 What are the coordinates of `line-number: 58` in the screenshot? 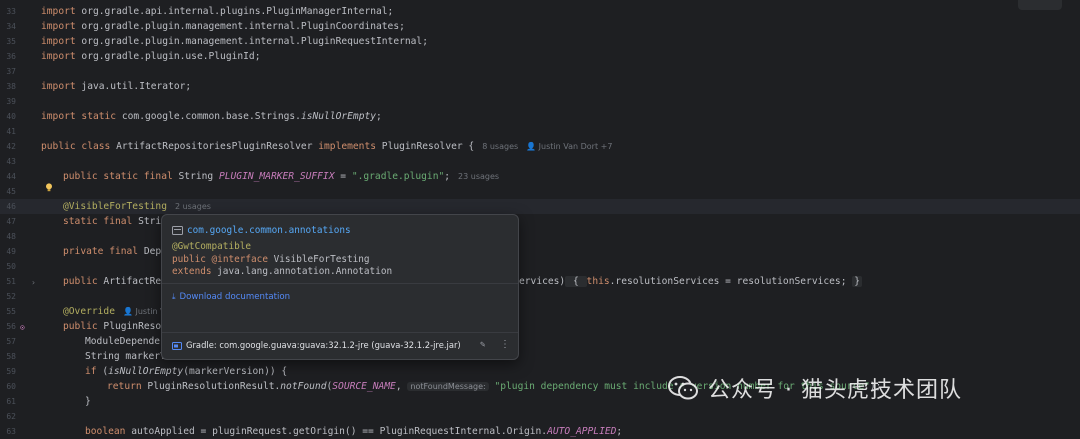 It's located at (11, 356).